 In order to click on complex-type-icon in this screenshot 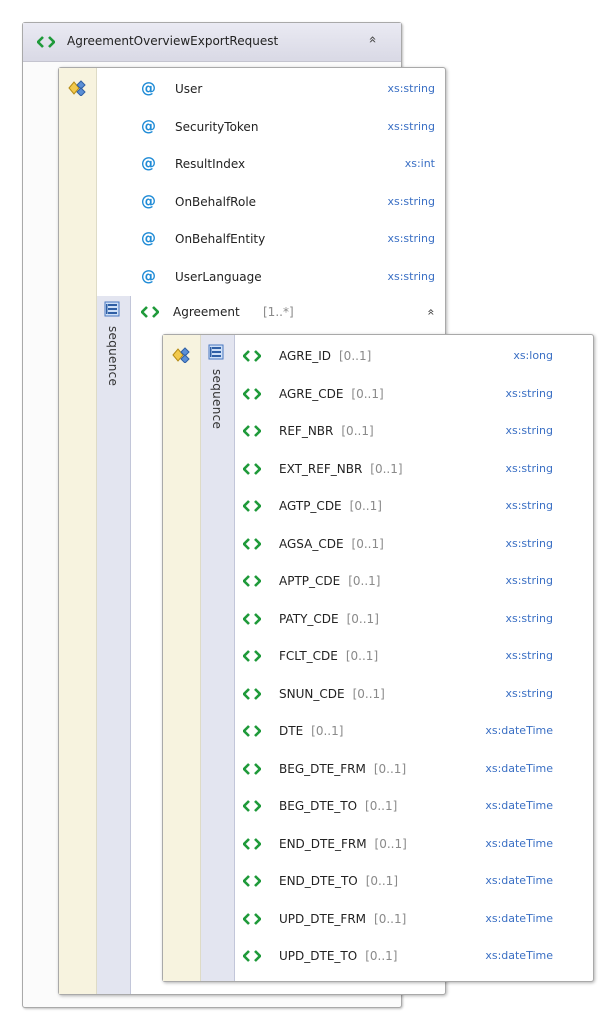, I will do `click(77, 88)`.